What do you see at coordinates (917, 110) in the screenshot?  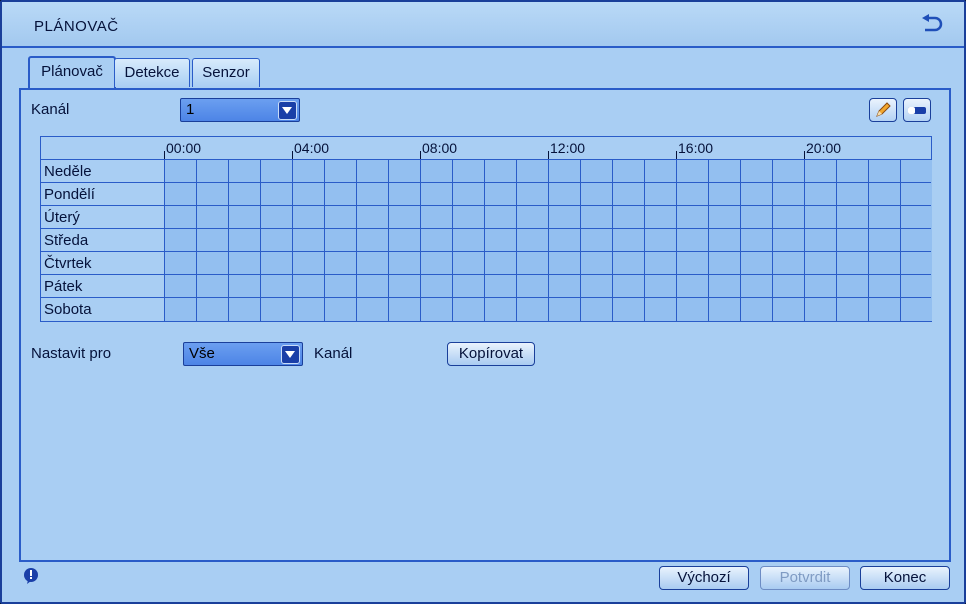 I see `erase-button` at bounding box center [917, 110].